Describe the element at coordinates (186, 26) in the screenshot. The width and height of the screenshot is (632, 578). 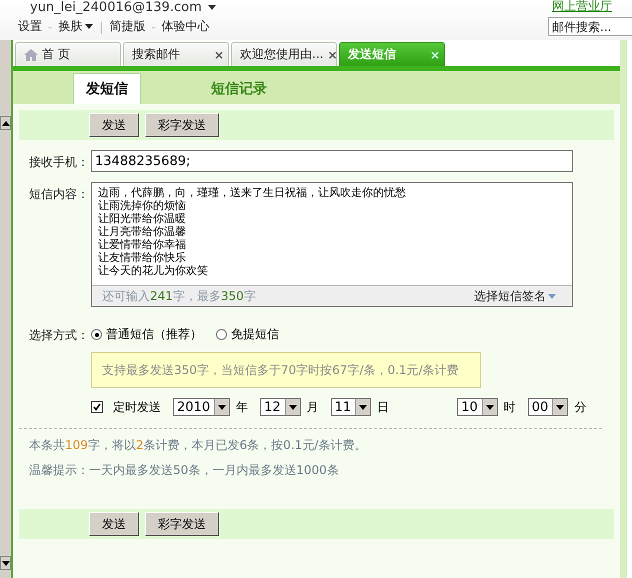
I see `top-menu-item: 体验中心` at that location.